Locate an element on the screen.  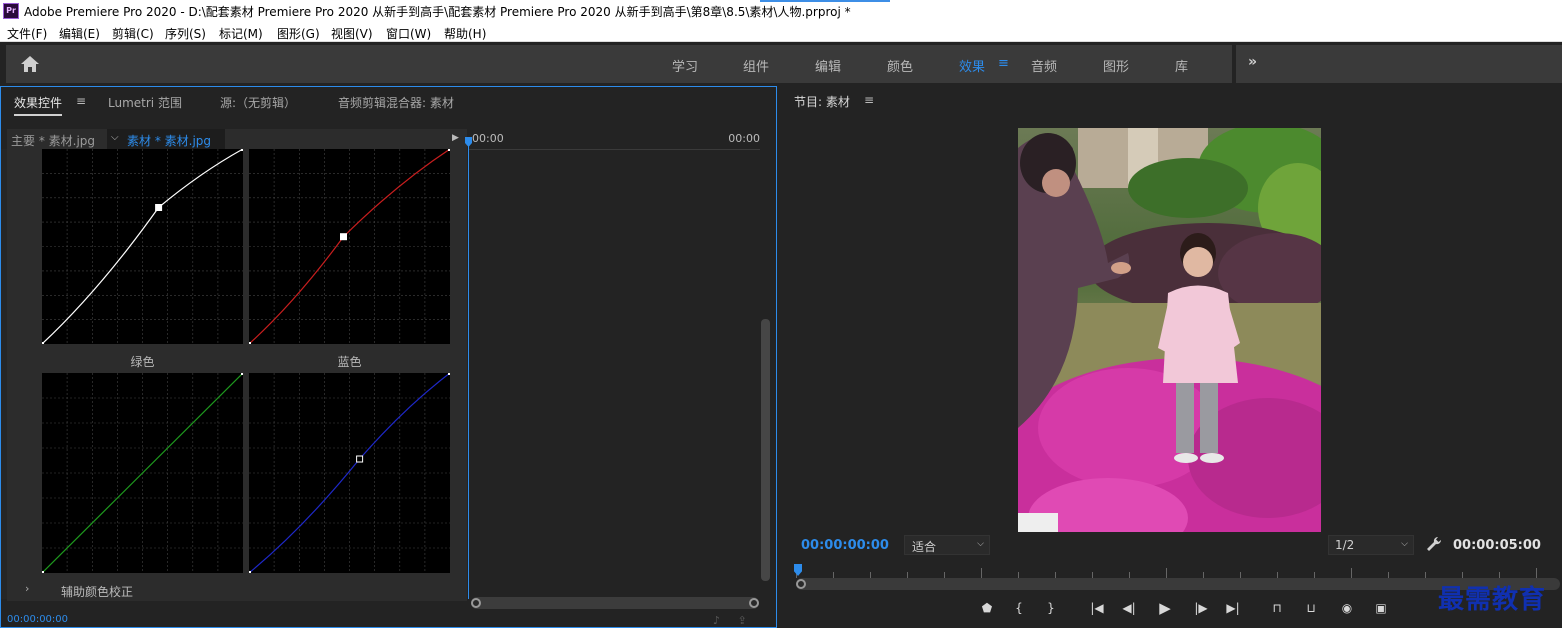
blue-curve-svg is located at coordinates (349, 473).